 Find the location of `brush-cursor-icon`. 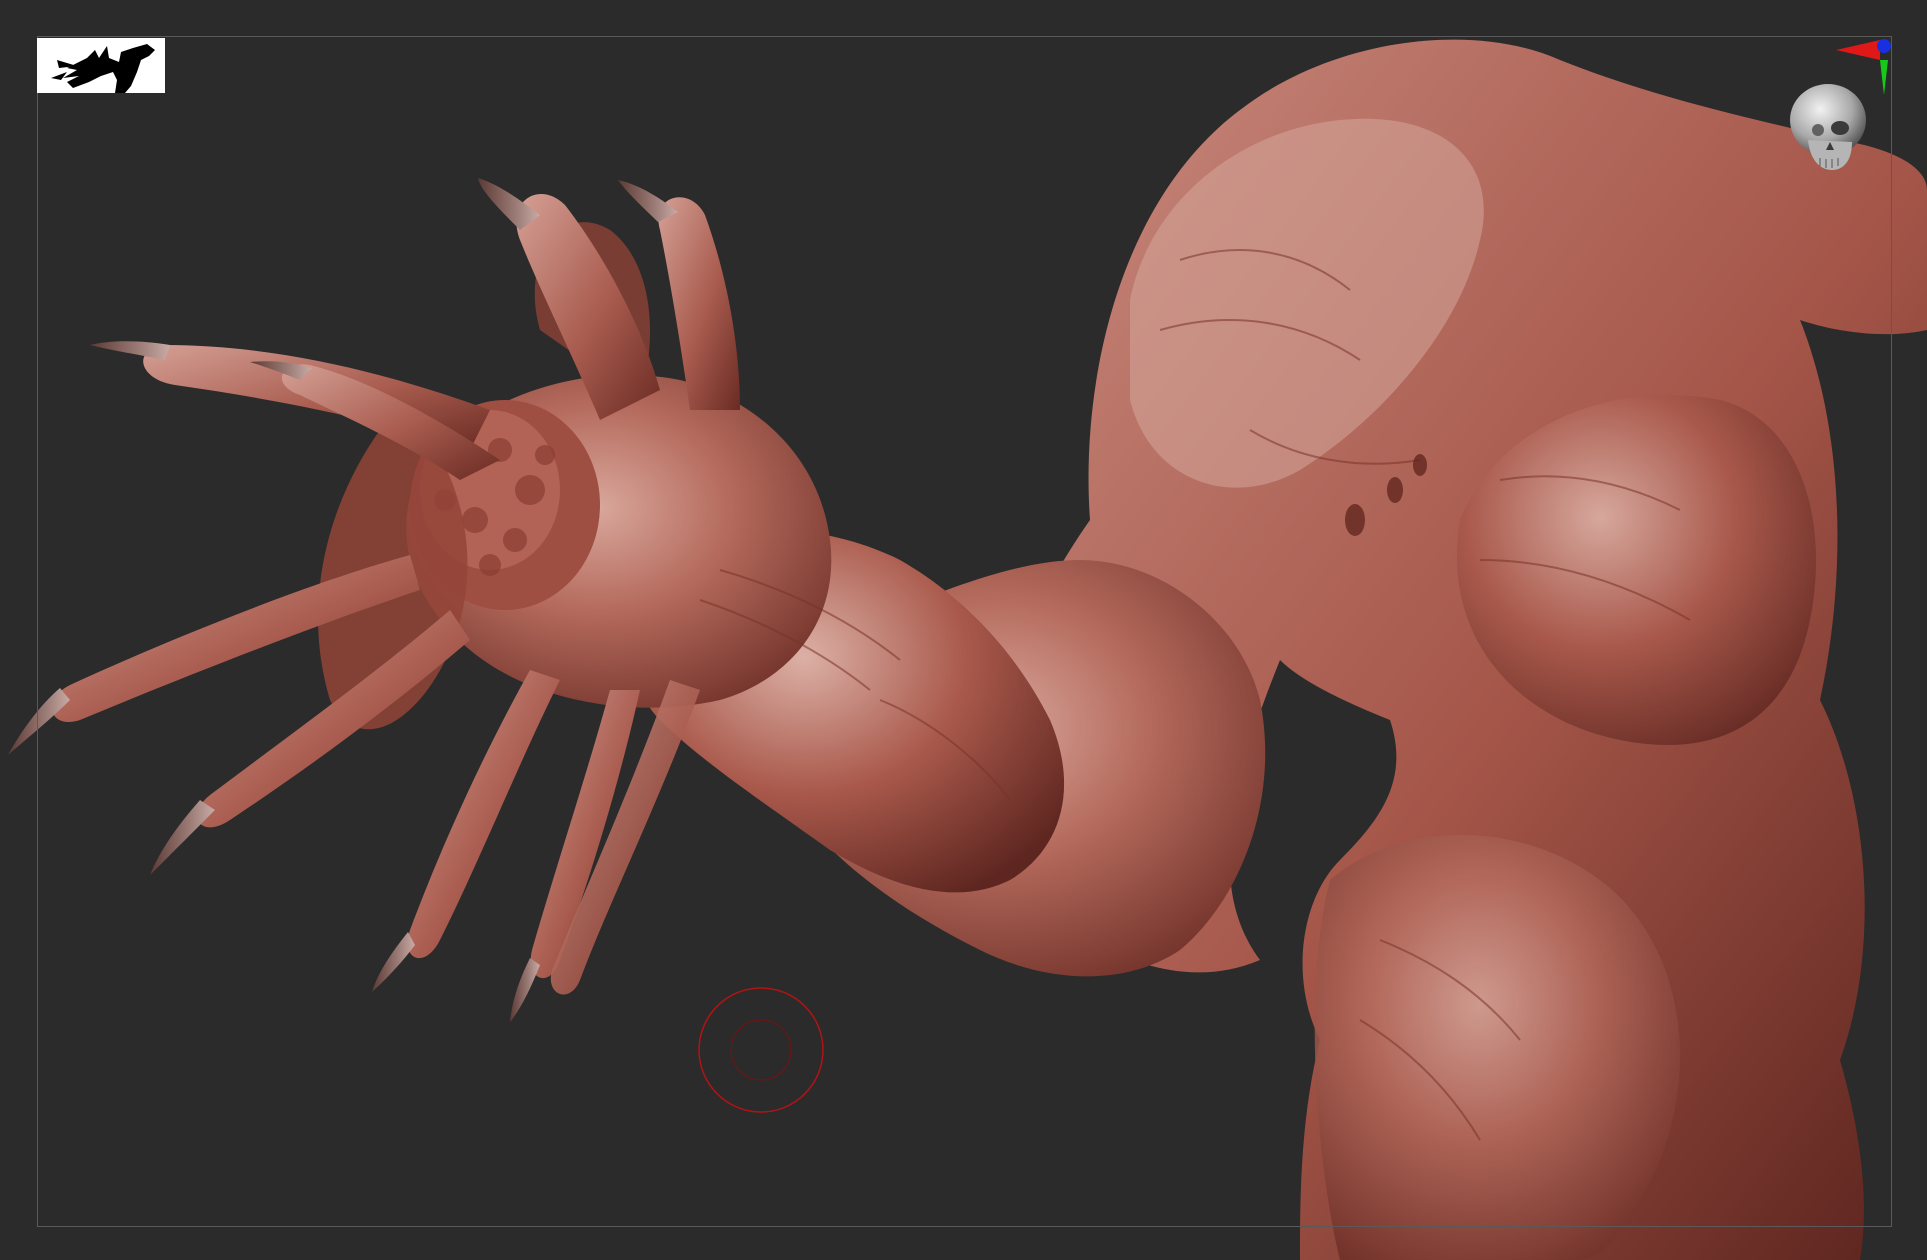

brush-cursor-icon is located at coordinates (761, 1050).